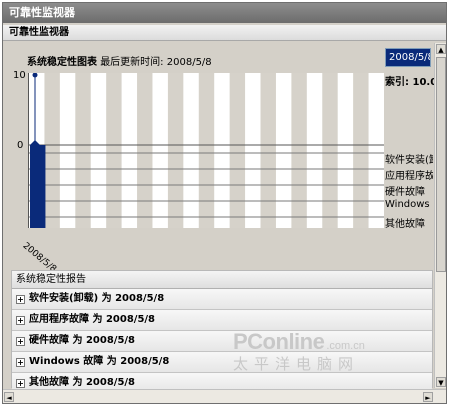 Image resolution: width=449 pixels, height=406 pixels. Describe the element at coordinates (222, 341) in the screenshot. I see `report-row-hardware-failure: + 硬件故障 为 2008/5/8` at that location.